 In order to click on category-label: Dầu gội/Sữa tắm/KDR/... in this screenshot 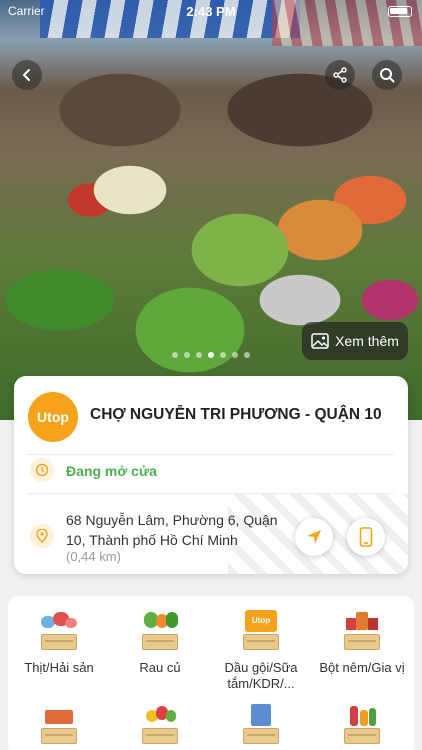, I will do `click(261, 675)`.